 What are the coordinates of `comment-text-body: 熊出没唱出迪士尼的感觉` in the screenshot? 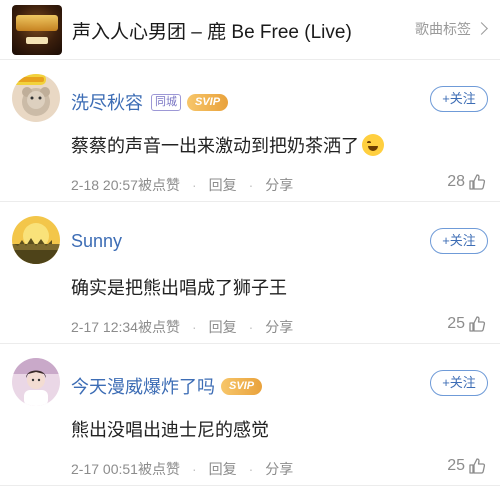 It's located at (170, 430).